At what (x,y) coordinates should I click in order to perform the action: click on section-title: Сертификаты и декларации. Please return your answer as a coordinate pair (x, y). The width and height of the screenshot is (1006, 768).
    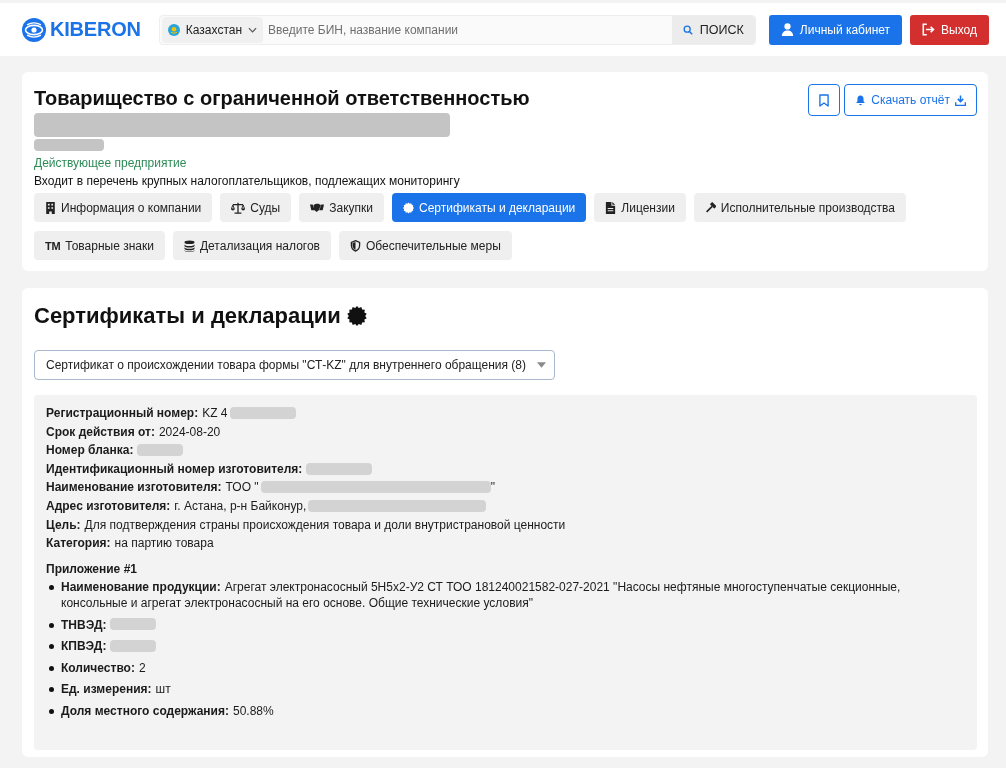
    Looking at the image, I should click on (187, 316).